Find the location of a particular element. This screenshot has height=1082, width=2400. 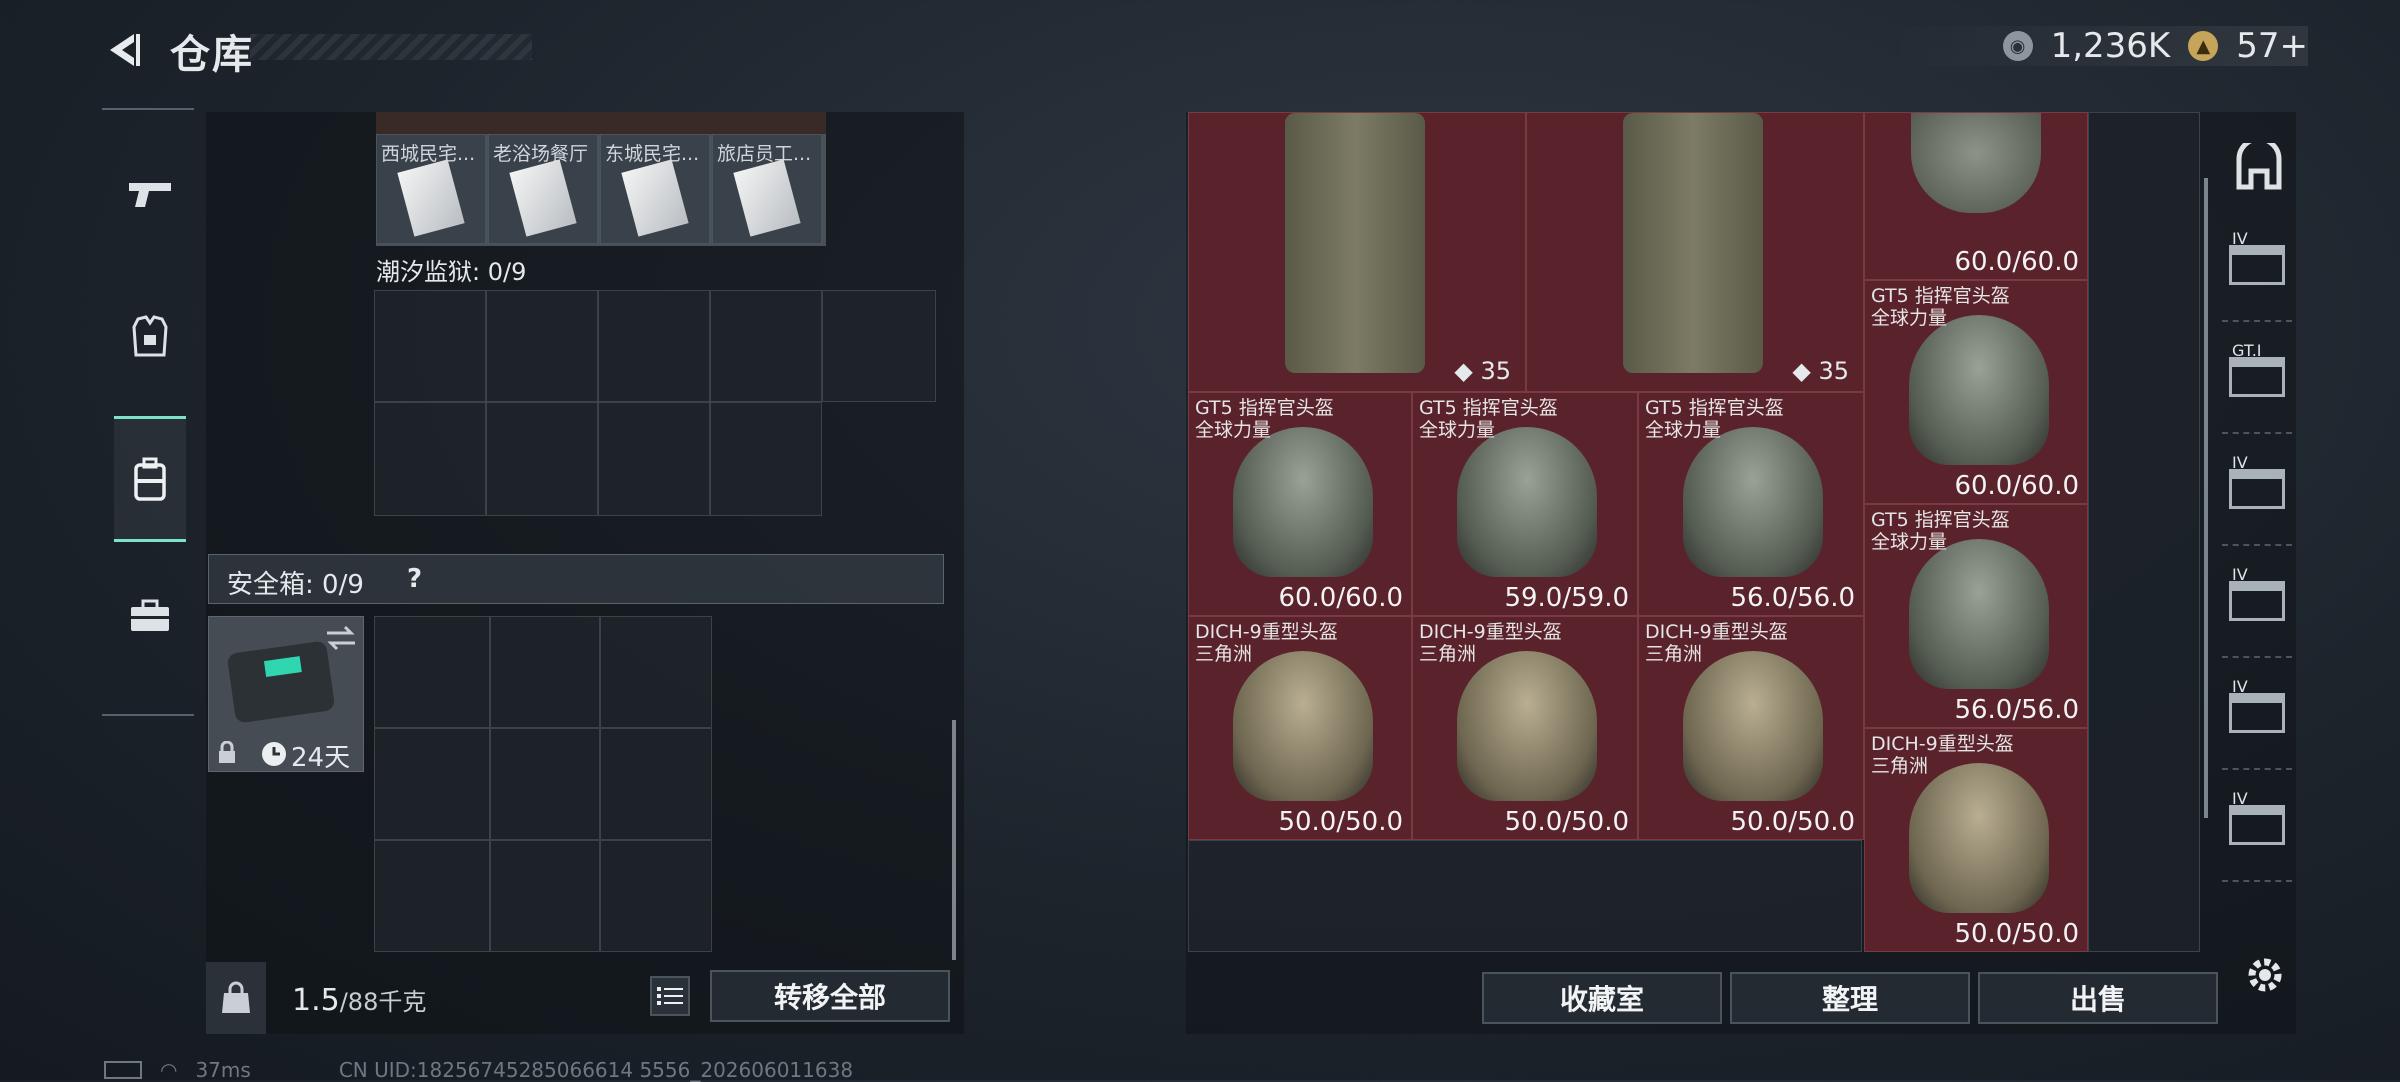

shelter-icon is located at coordinates (2259, 166).